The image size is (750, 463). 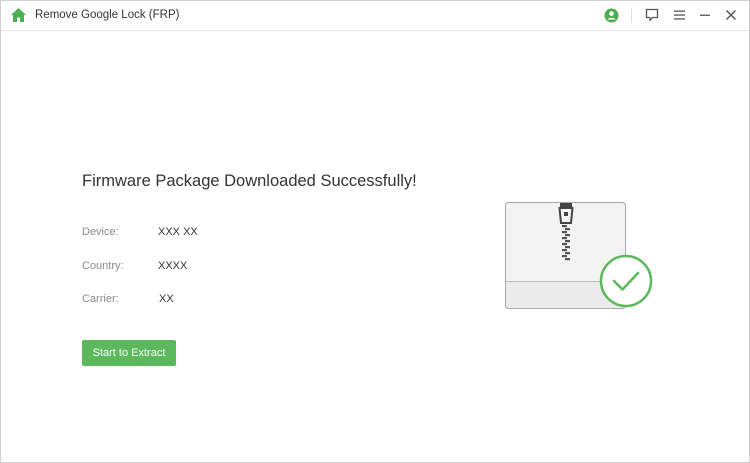 I want to click on check-badge-icon, so click(x=626, y=281).